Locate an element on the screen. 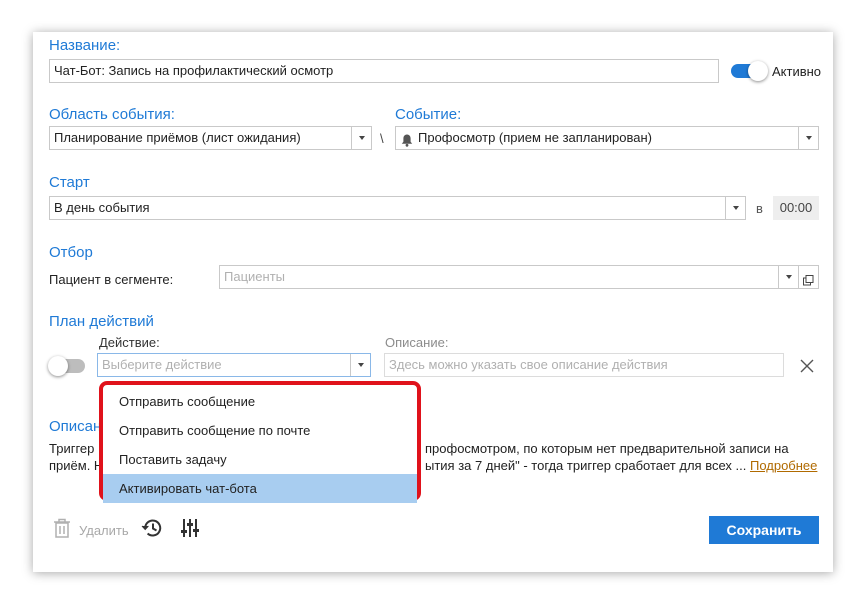 The height and width of the screenshot is (604, 866). event-section-title: Событие: is located at coordinates (428, 114).